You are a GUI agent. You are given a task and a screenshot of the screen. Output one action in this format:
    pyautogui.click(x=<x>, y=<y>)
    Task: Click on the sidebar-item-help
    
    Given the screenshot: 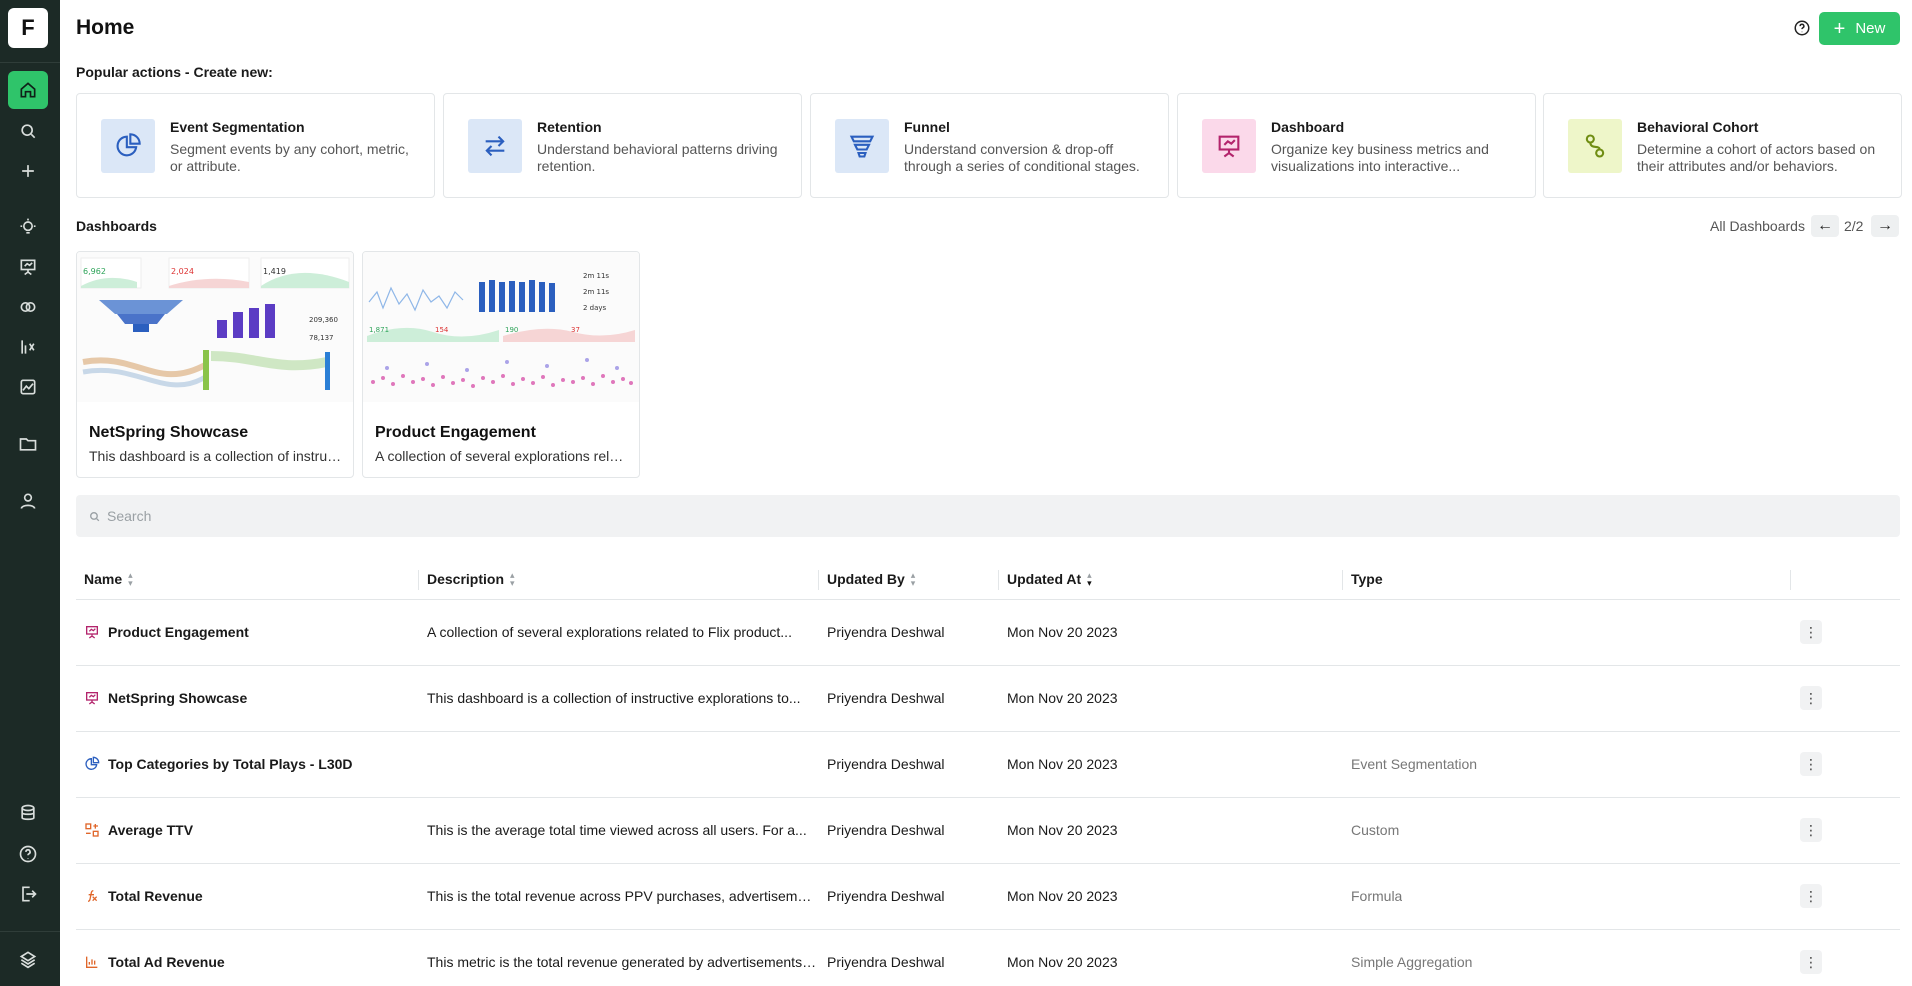 What is the action you would take?
    pyautogui.click(x=28, y=854)
    